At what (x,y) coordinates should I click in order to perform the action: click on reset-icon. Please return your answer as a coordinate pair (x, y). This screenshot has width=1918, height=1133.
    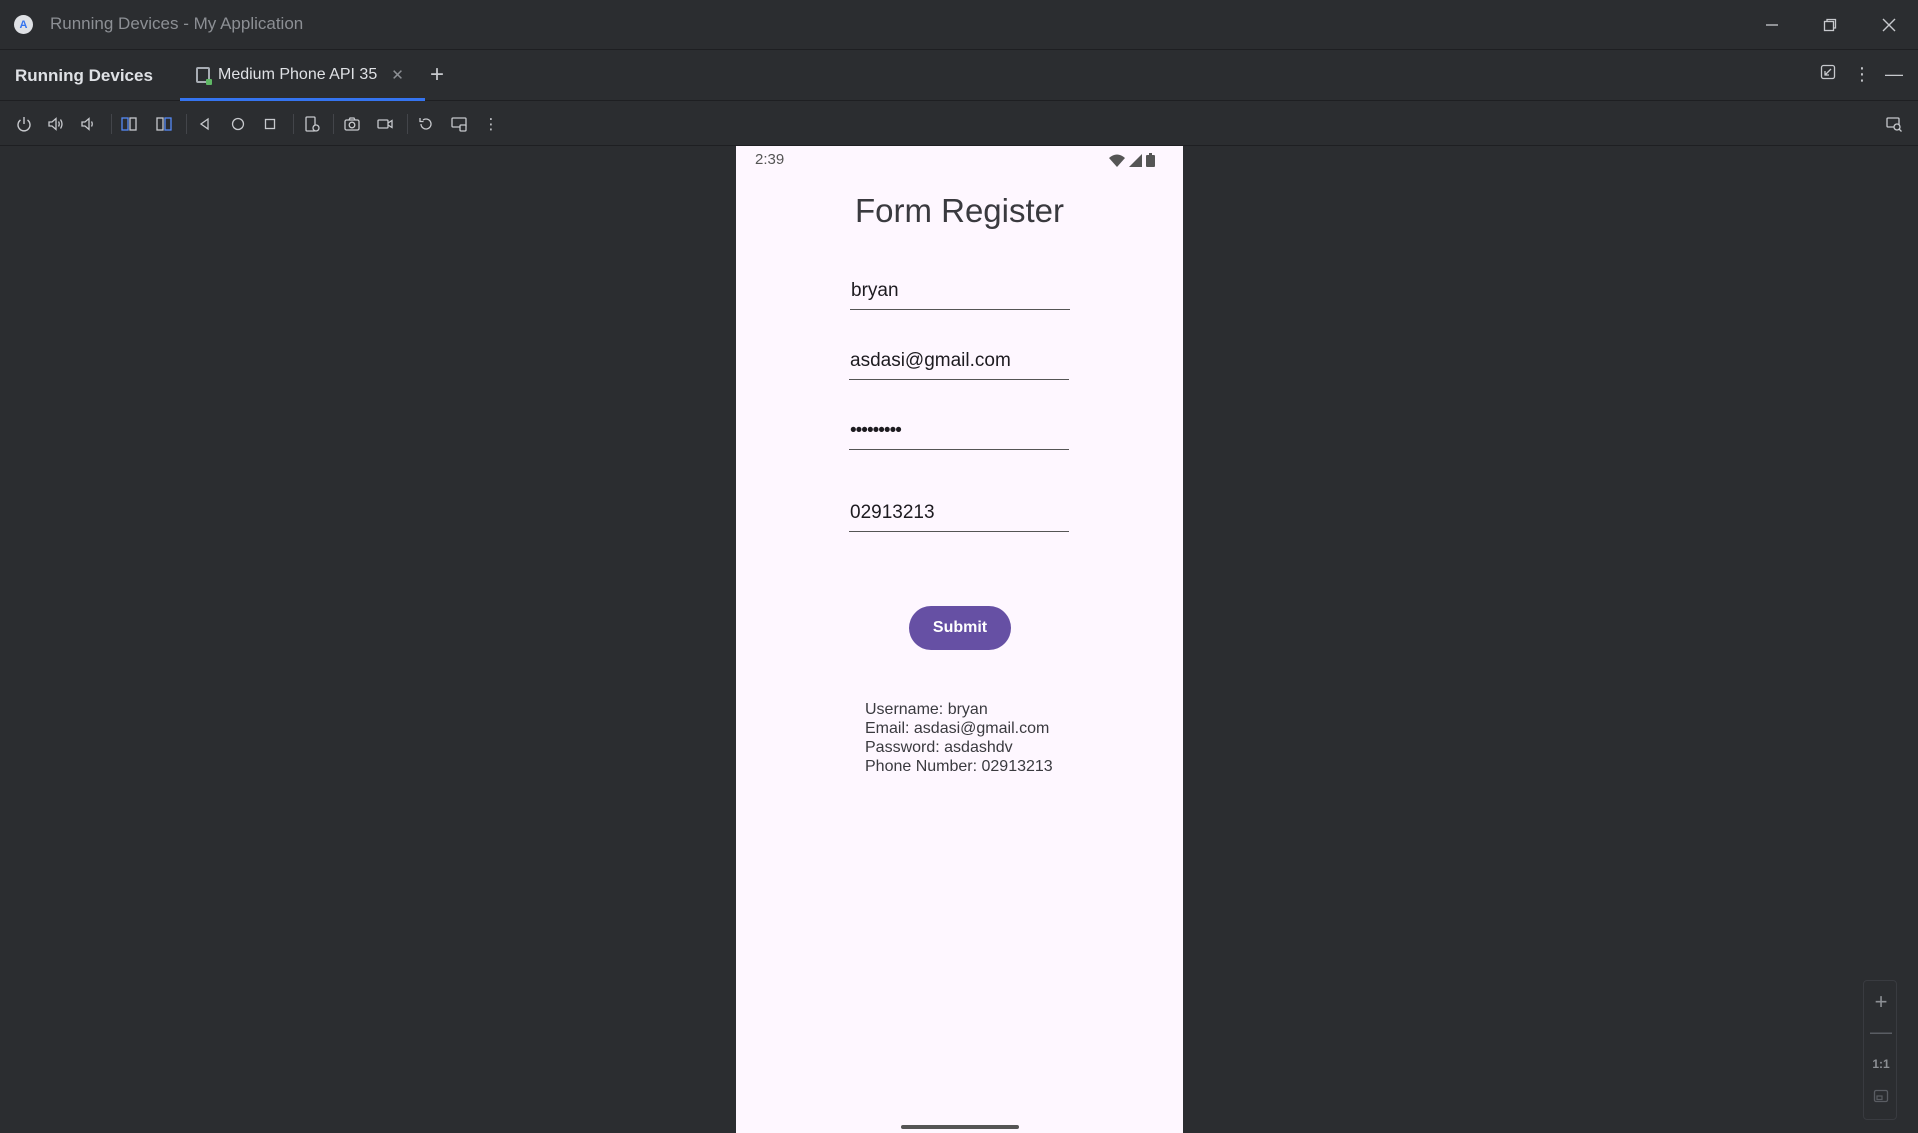
    Looking at the image, I should click on (426, 124).